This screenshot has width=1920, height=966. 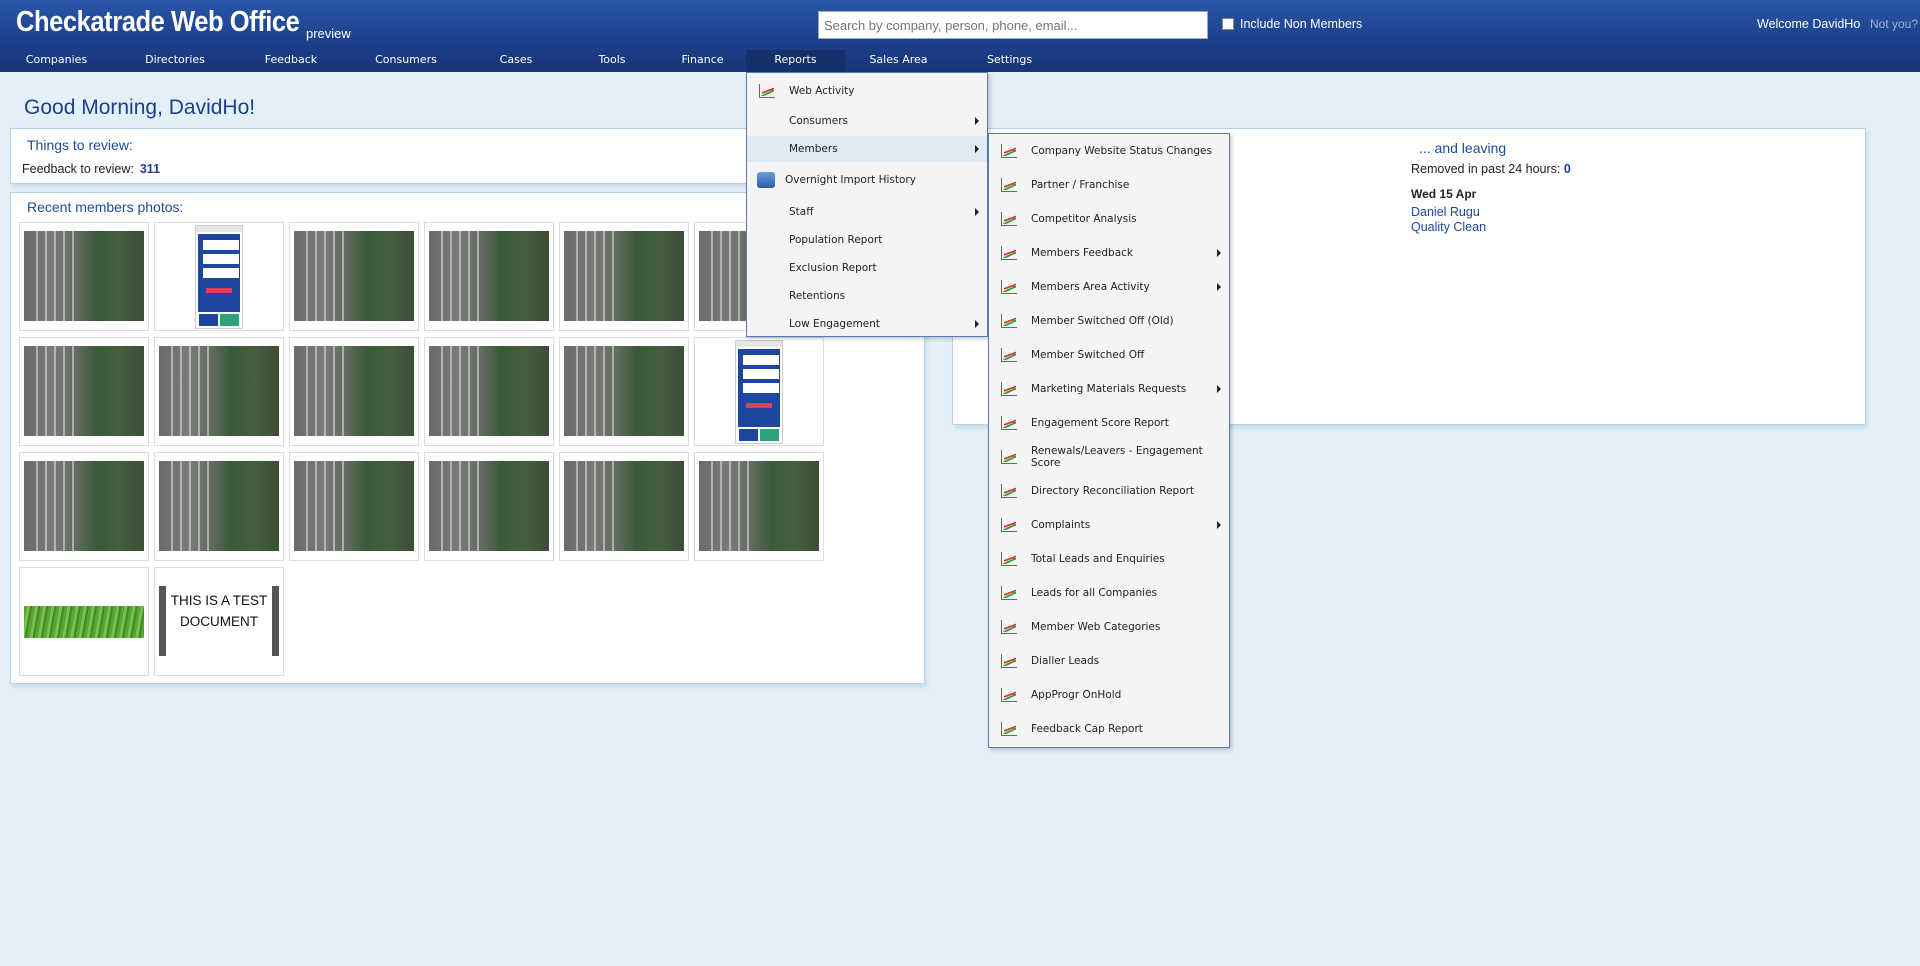 I want to click on menu-item-company-website-status-changes: Company Website Status Changes, so click(x=1109, y=151).